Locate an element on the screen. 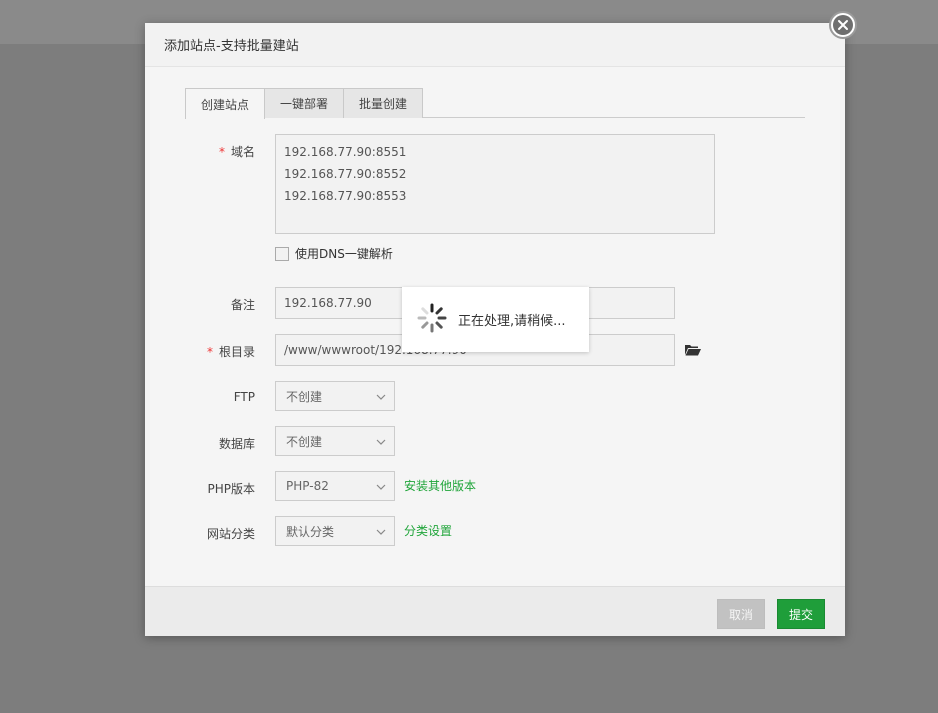  install-other-version-link: 安装其他版本 is located at coordinates (440, 485).